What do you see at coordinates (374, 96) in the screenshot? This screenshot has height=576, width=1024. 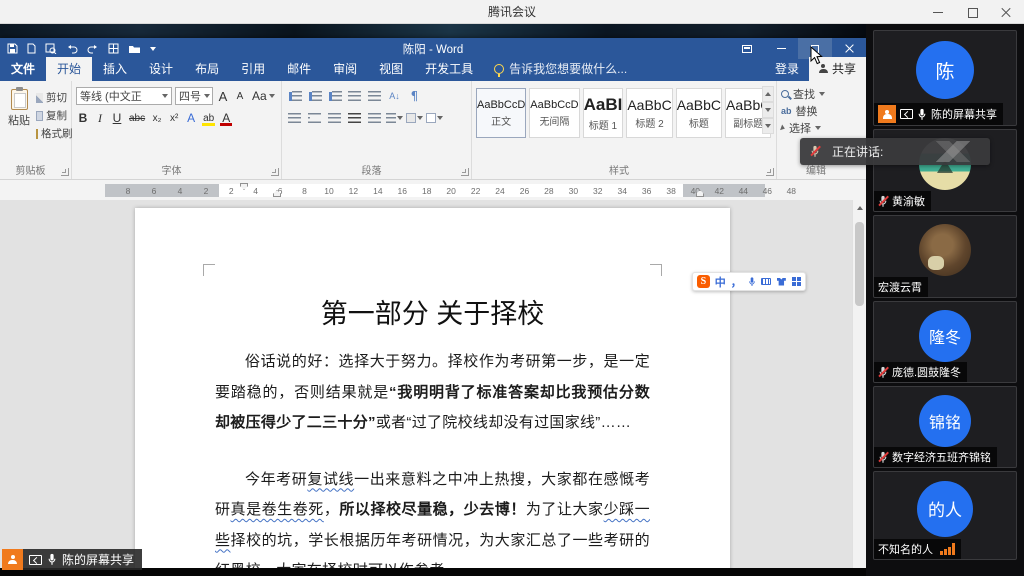 I see `increase-indent-icon` at bounding box center [374, 96].